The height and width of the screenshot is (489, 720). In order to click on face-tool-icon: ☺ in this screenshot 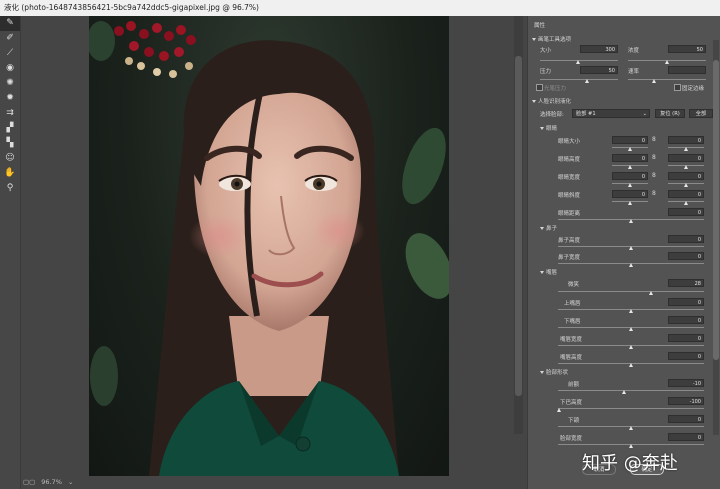, I will do `click(10, 158)`.